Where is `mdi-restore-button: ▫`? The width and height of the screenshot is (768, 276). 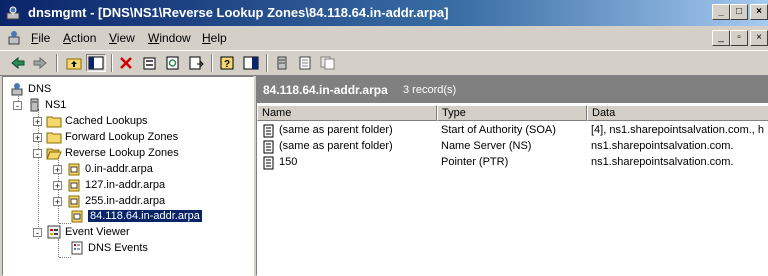
mdi-restore-button: ▫ is located at coordinates (739, 38).